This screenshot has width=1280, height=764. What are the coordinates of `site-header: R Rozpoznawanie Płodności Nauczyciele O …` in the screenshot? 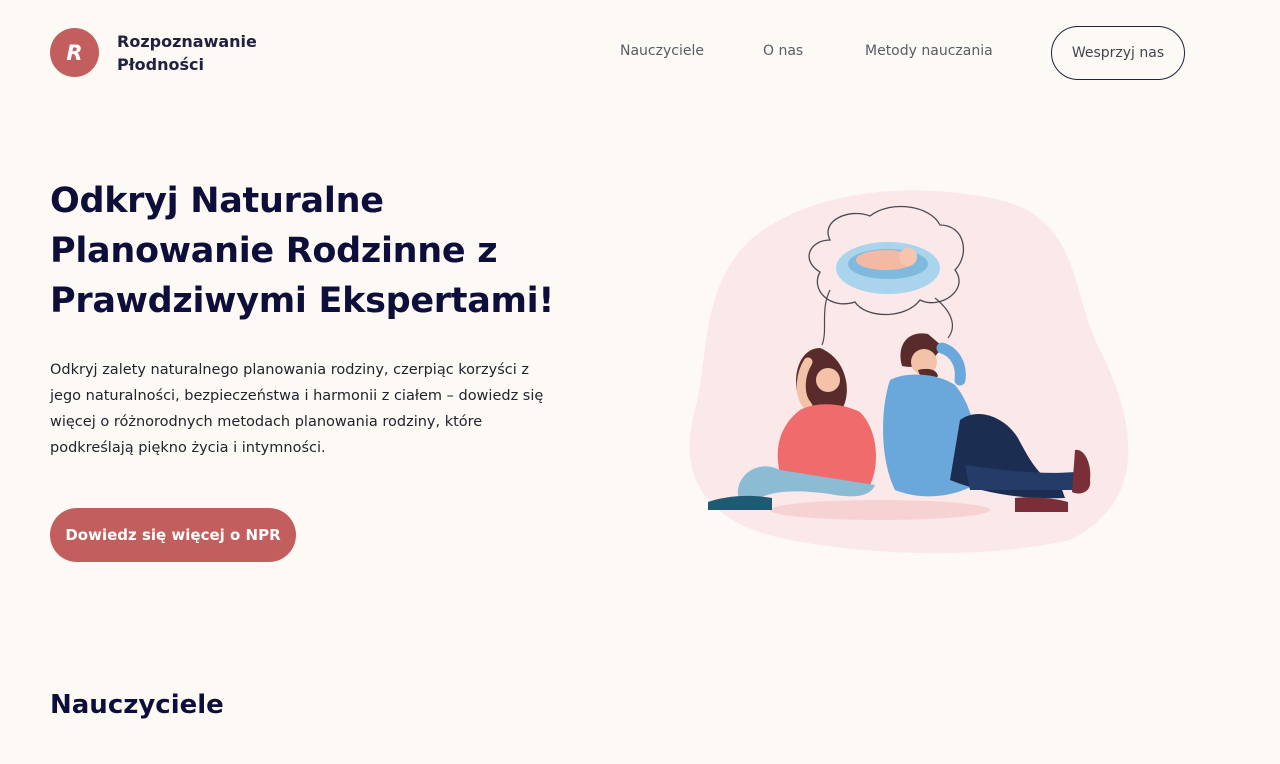 It's located at (640, 53).